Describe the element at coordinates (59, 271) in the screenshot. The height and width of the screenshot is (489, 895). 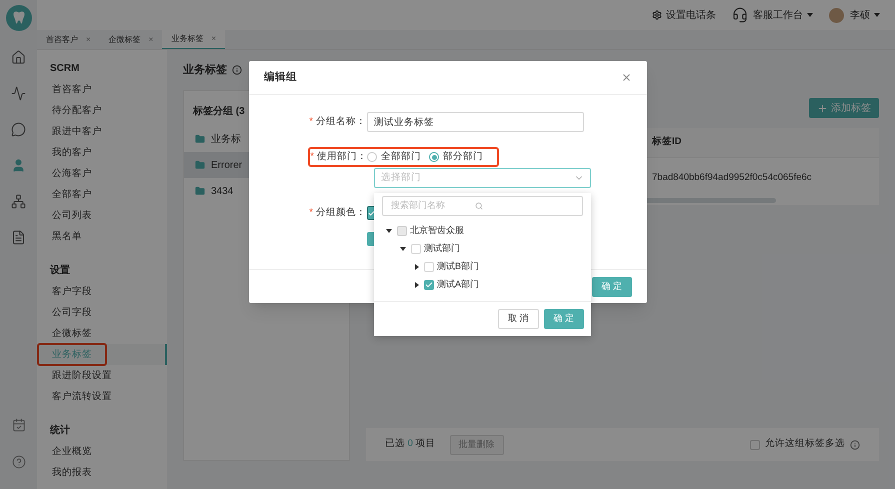
I see `section-title: 设置` at that location.